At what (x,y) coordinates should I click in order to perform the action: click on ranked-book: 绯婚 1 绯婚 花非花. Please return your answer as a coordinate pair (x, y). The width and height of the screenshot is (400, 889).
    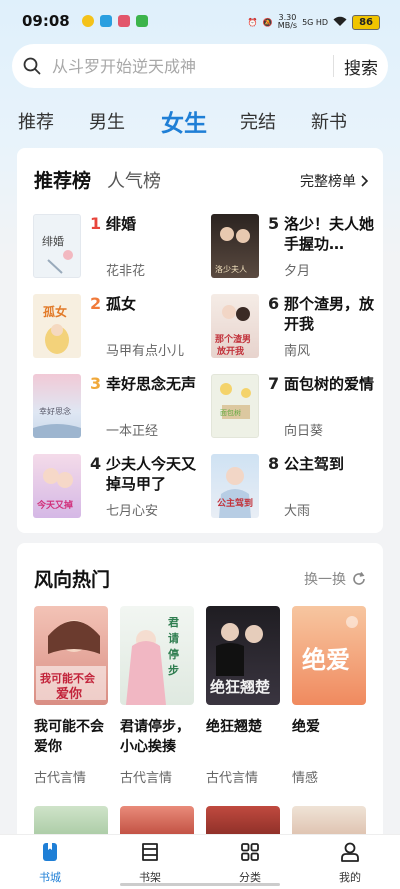
    Looking at the image, I should click on (120, 250).